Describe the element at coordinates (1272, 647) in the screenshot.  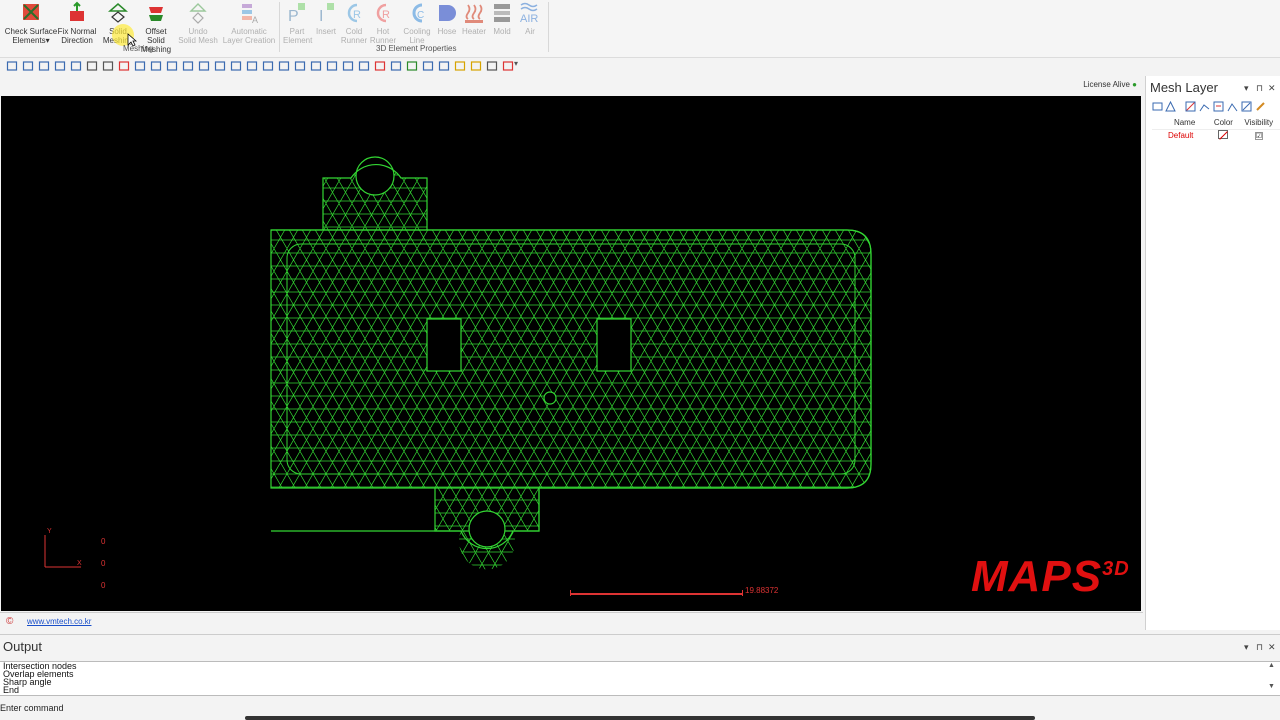
I see `output-close-icon: ✕` at that location.